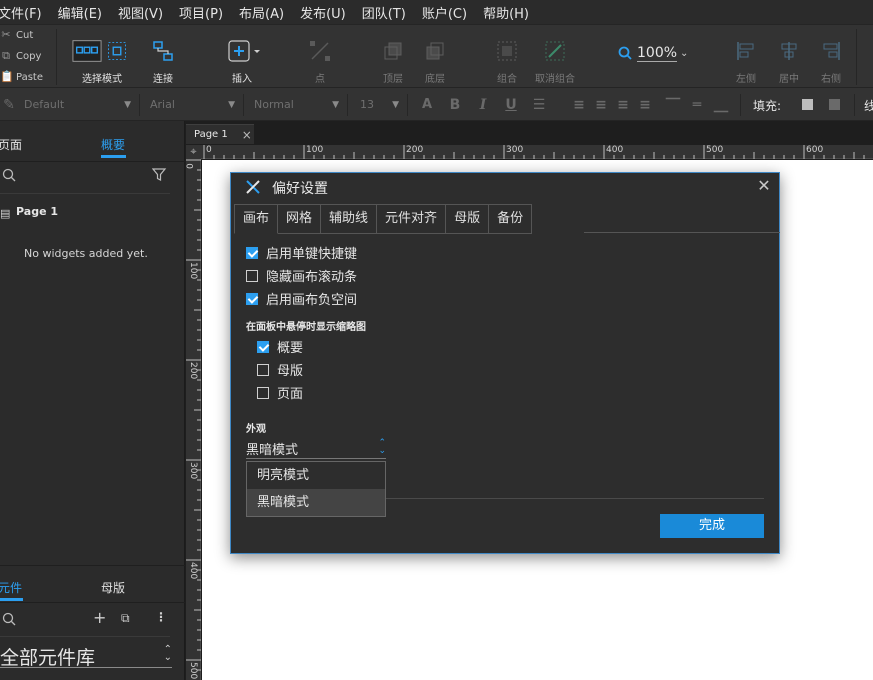 This screenshot has width=873, height=680. I want to click on justify-text-icon: ≡, so click(645, 105).